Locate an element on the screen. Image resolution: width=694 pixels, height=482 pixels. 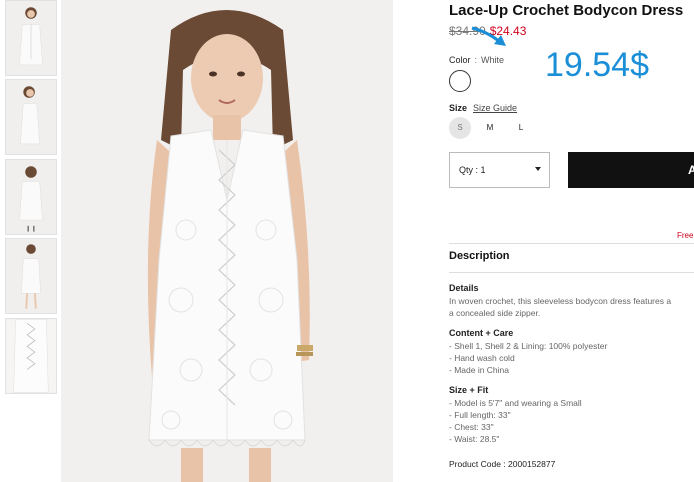
size-label: Size is located at coordinates (458, 108).